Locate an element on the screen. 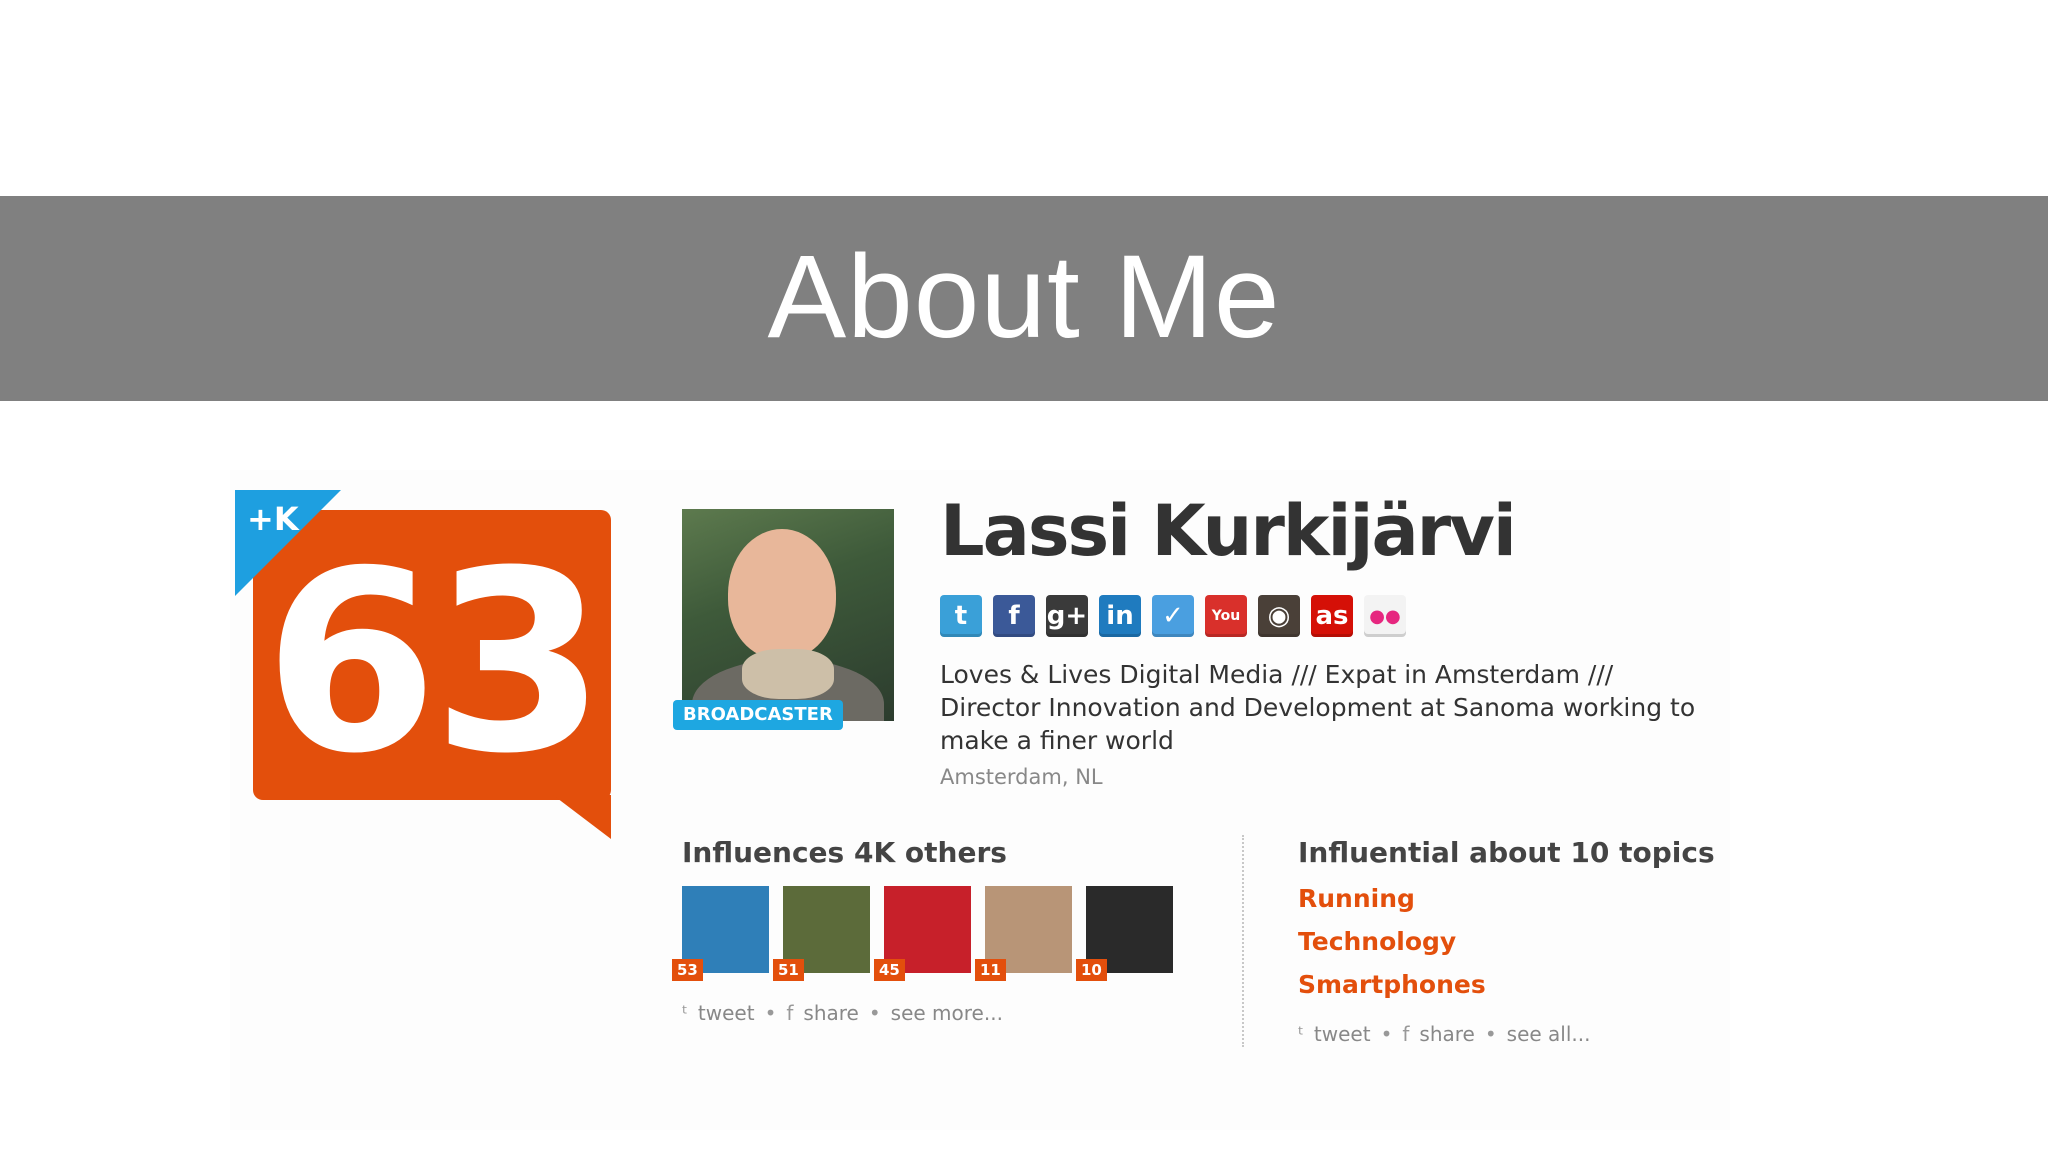  user-score-badge: 53 is located at coordinates (687, 970).